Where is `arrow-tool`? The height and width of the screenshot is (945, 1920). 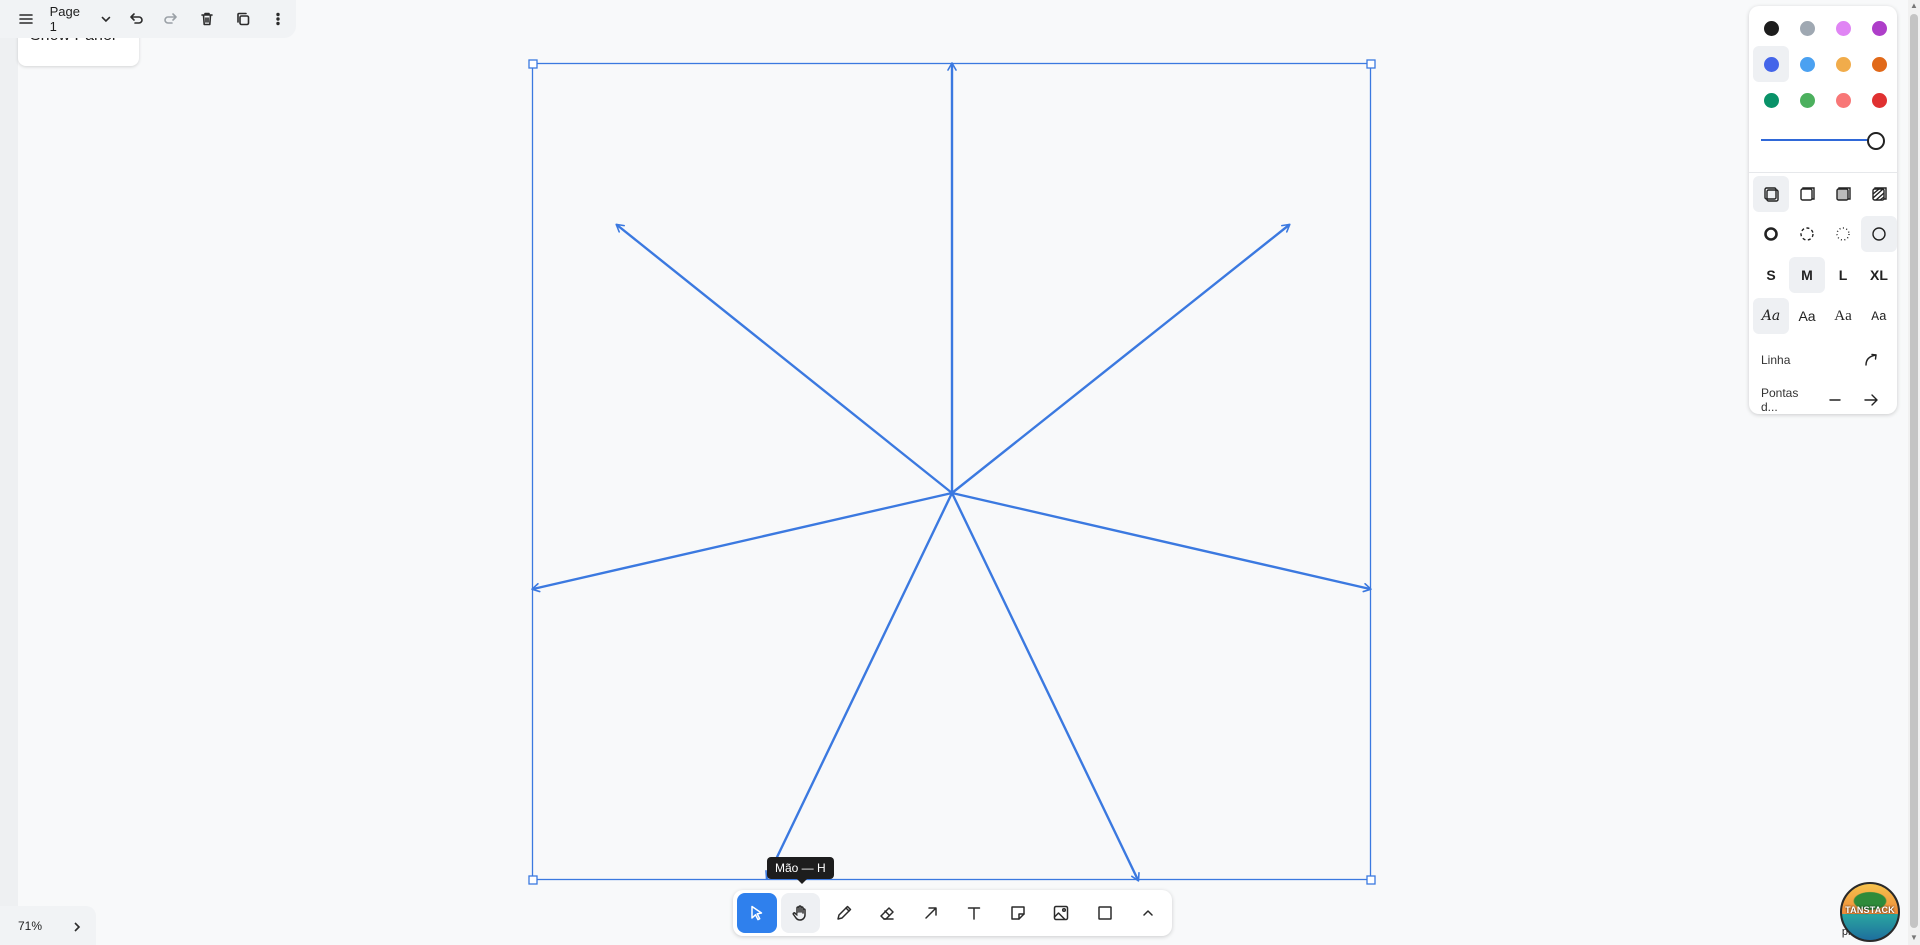 arrow-tool is located at coordinates (931, 913).